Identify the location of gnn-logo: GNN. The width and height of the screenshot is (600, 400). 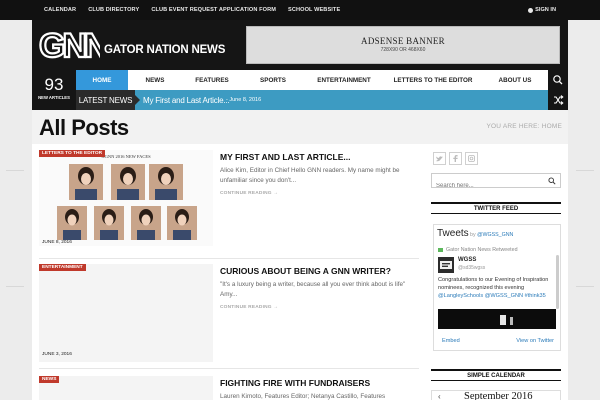
(69, 44).